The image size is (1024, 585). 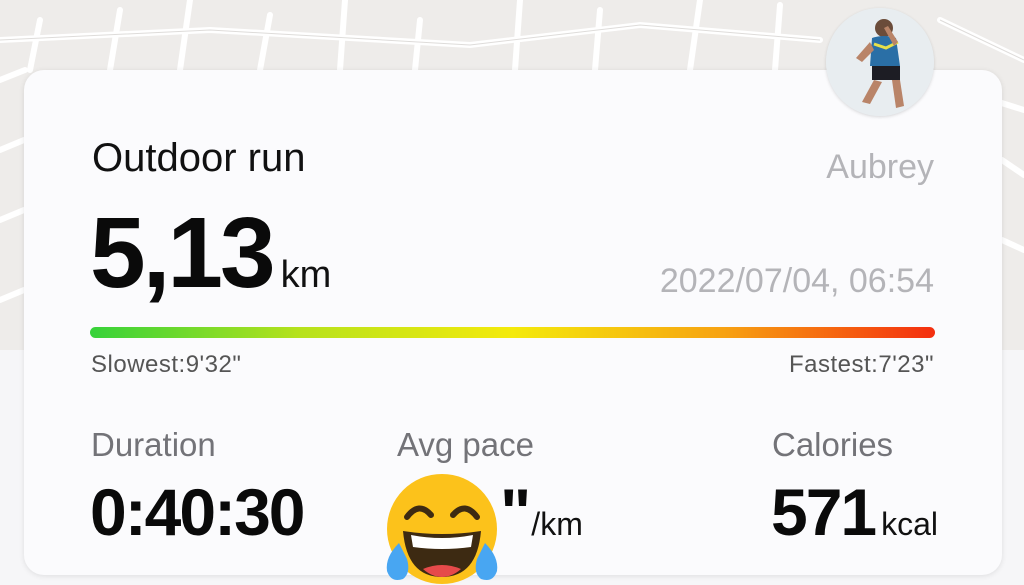 What do you see at coordinates (910, 524) in the screenshot?
I see `calories-unit: kcal` at bounding box center [910, 524].